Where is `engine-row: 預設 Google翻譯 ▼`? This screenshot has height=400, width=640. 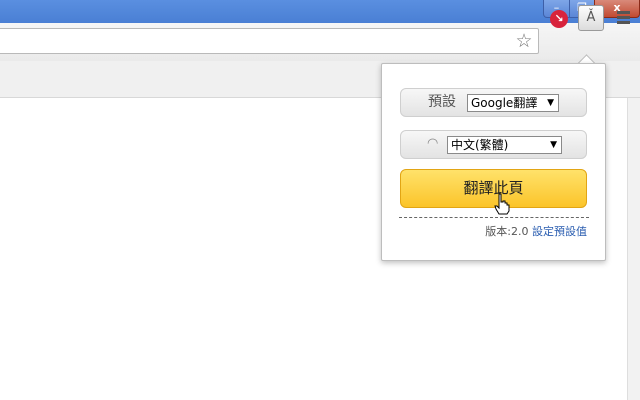 engine-row: 預設 Google翻譯 ▼ is located at coordinates (493, 102).